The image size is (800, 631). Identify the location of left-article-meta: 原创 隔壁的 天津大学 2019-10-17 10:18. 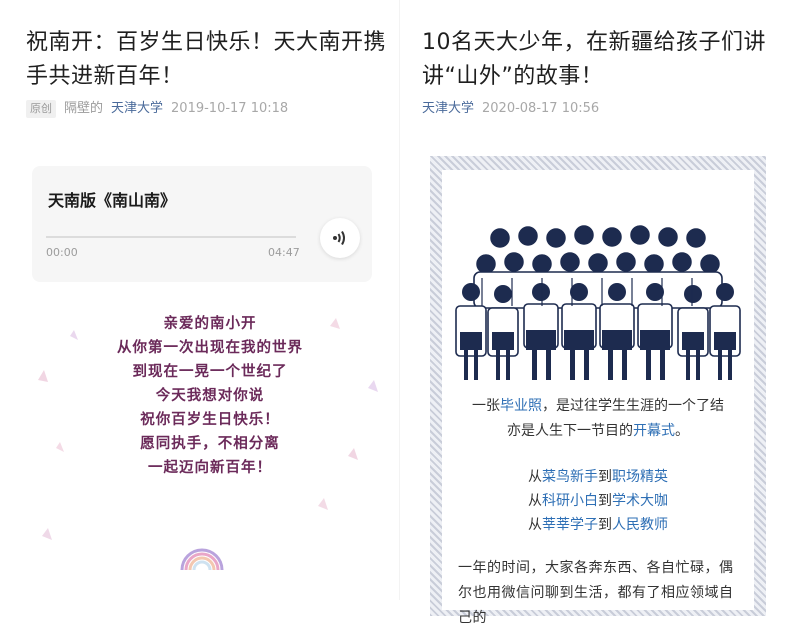
(157, 109).